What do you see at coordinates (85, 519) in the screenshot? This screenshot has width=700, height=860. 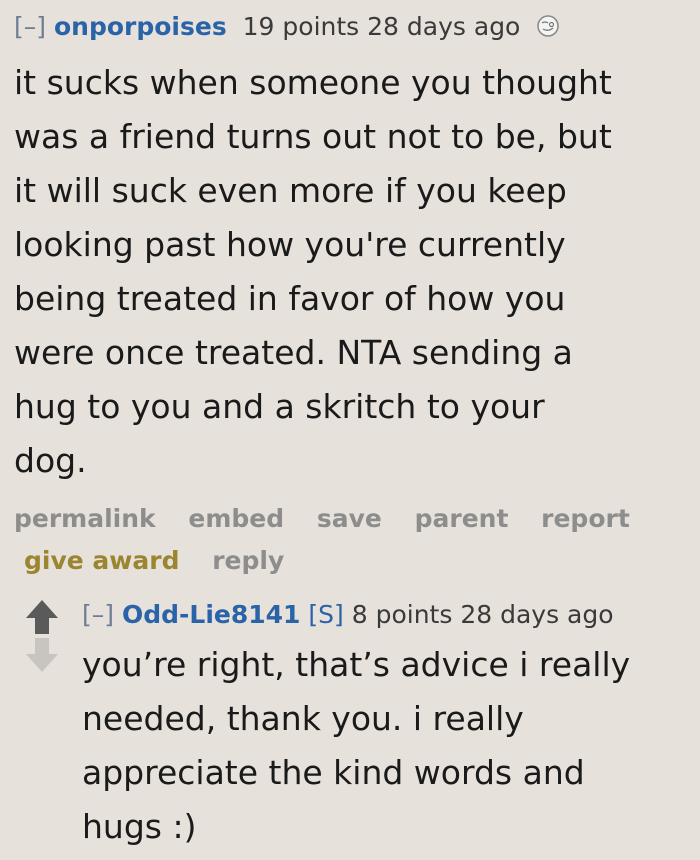 I see `permalink-button: permalink` at bounding box center [85, 519].